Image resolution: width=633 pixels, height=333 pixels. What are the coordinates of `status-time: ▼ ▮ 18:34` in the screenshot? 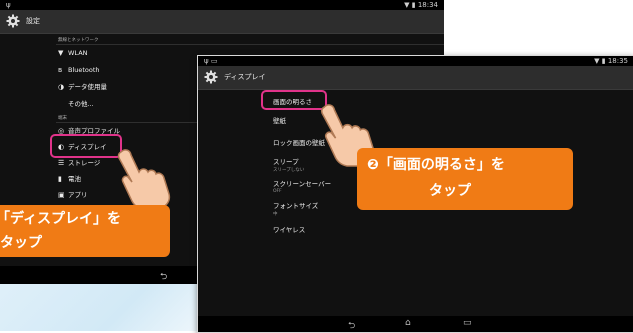 It's located at (421, 5).